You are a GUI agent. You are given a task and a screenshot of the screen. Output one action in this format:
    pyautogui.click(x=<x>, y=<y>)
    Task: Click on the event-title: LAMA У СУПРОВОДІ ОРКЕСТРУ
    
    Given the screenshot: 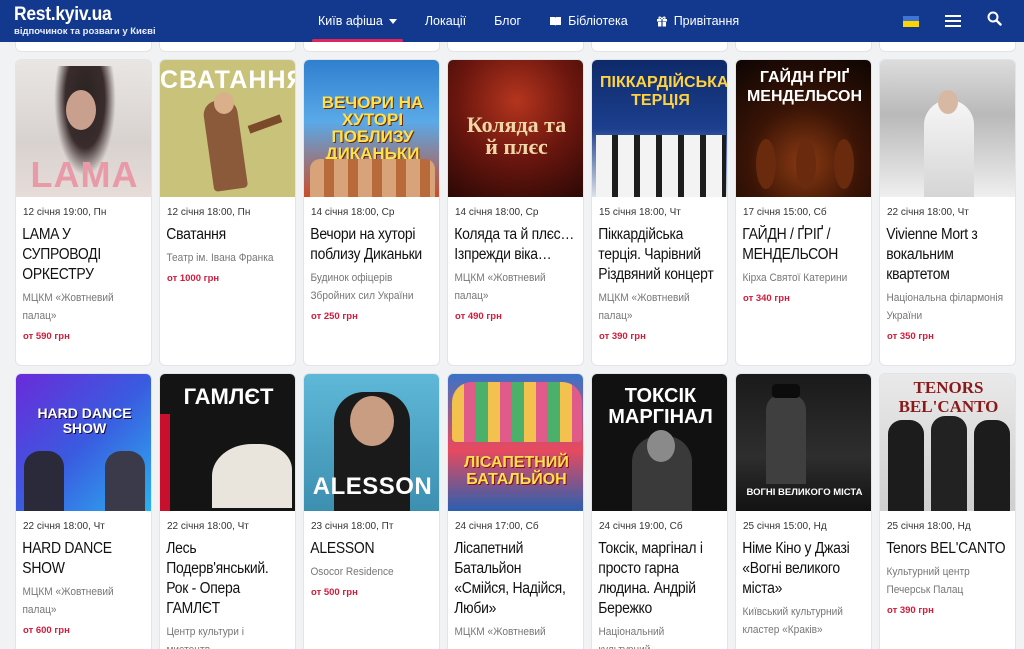 What is the action you would take?
    pyautogui.click(x=83, y=255)
    